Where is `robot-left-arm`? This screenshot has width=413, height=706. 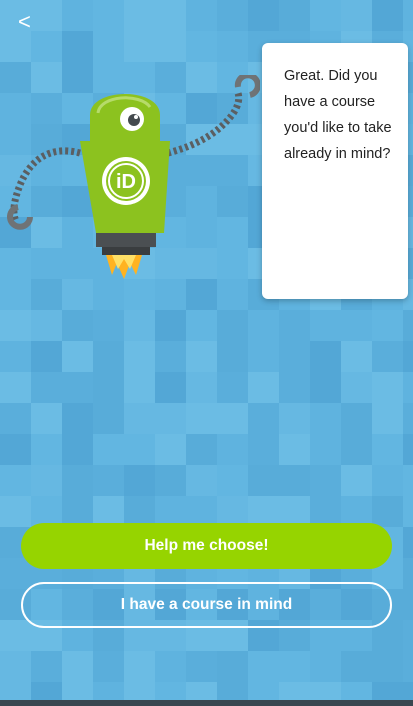 robot-left-arm is located at coordinates (45, 185).